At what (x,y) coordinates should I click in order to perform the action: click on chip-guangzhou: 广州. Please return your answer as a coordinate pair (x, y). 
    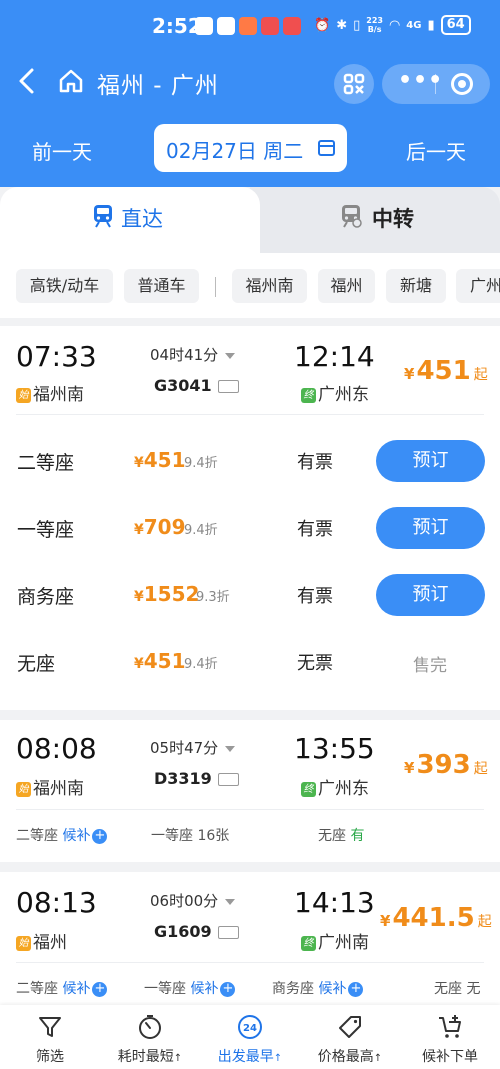
    Looking at the image, I should click on (478, 286).